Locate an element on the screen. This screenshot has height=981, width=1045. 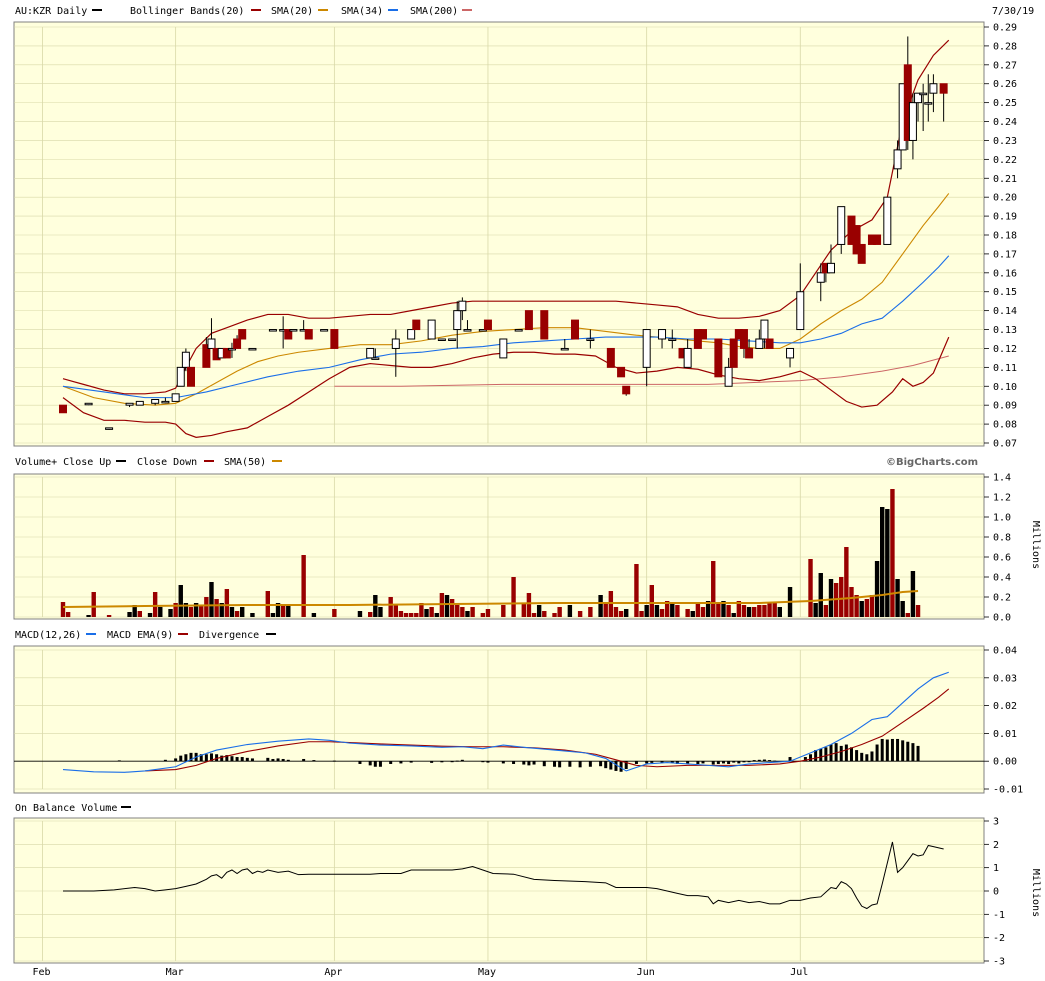
y-tick-label: 0.04 is located at coordinates (1005, 651).